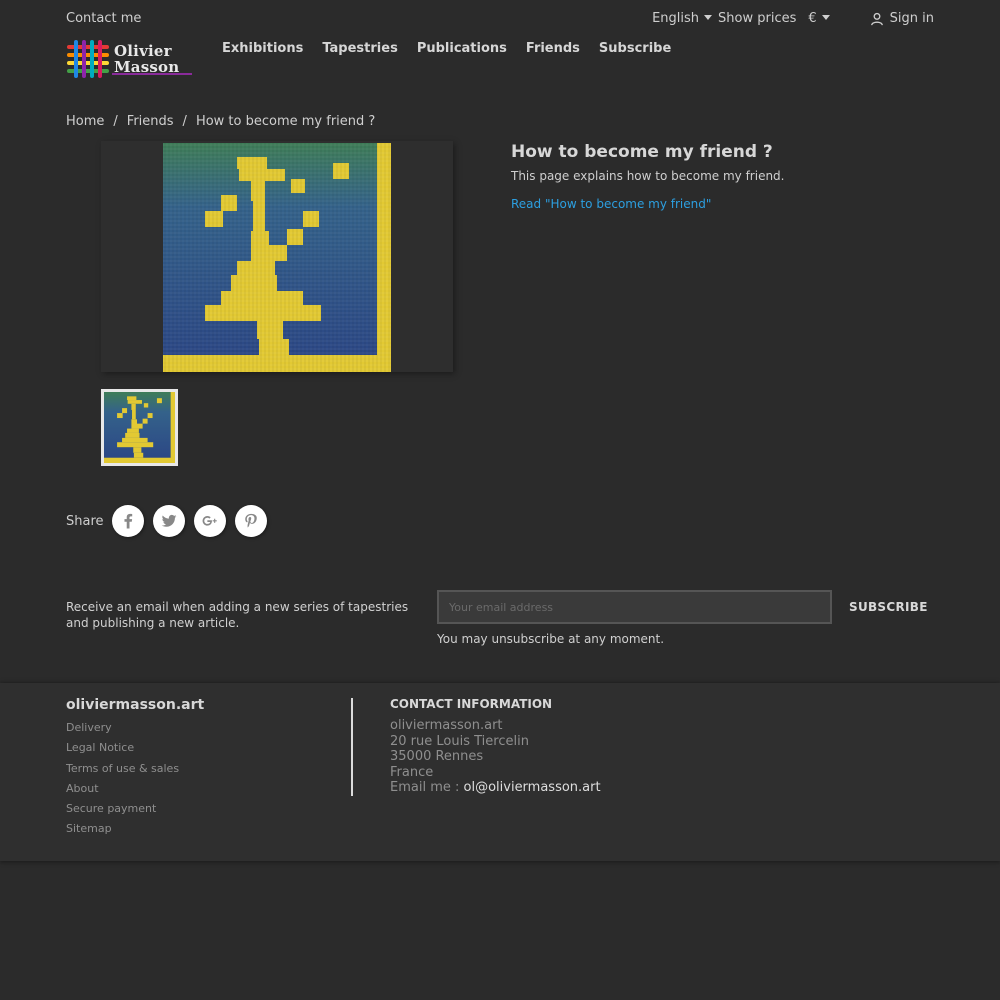 This screenshot has height=1000, width=1000. I want to click on newsletter-unsubscribe-note: You may unsubscribe at any moment., so click(551, 639).